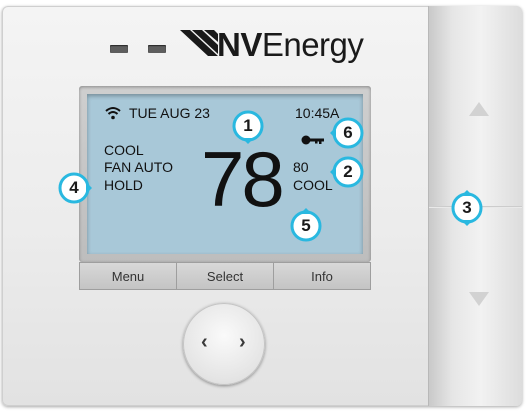  I want to click on system-mode: COOL, so click(124, 150).